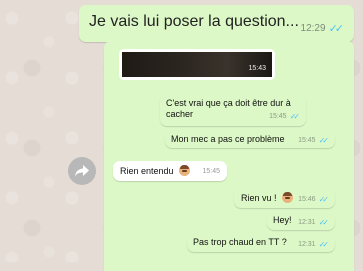 Image resolution: width=363 pixels, height=271 pixels. I want to click on message-text: Rien vu !, so click(259, 198).